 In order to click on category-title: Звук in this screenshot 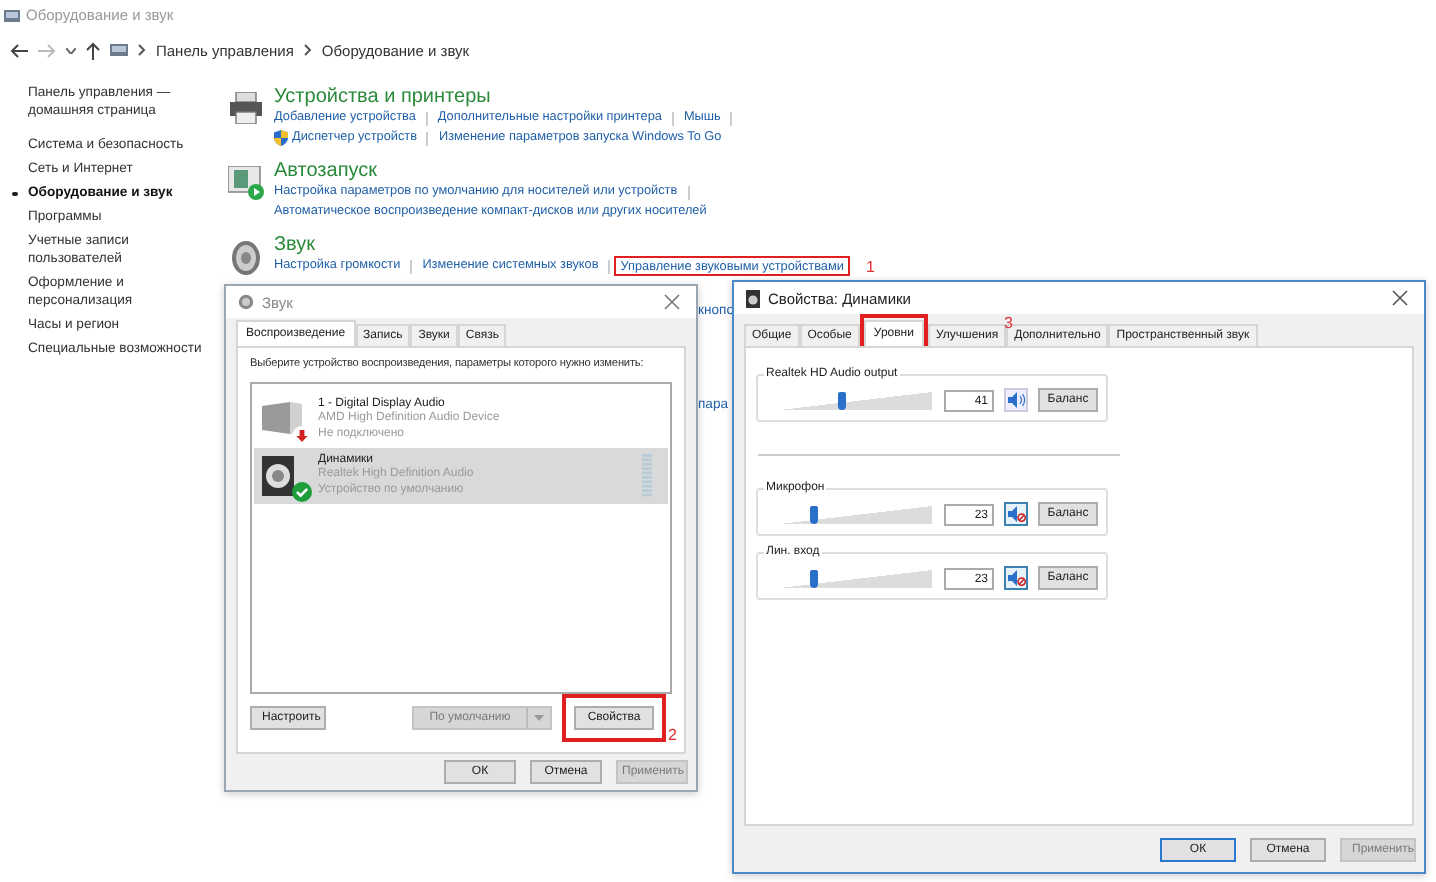, I will do `click(295, 245)`.